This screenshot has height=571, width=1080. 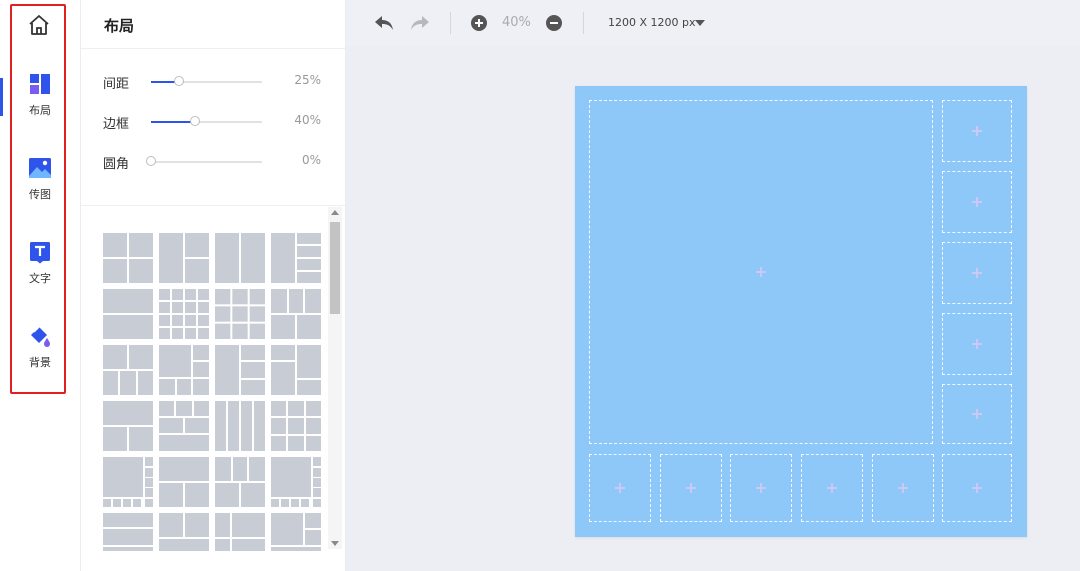 I want to click on rail-item-label: 文字, so click(x=40, y=278).